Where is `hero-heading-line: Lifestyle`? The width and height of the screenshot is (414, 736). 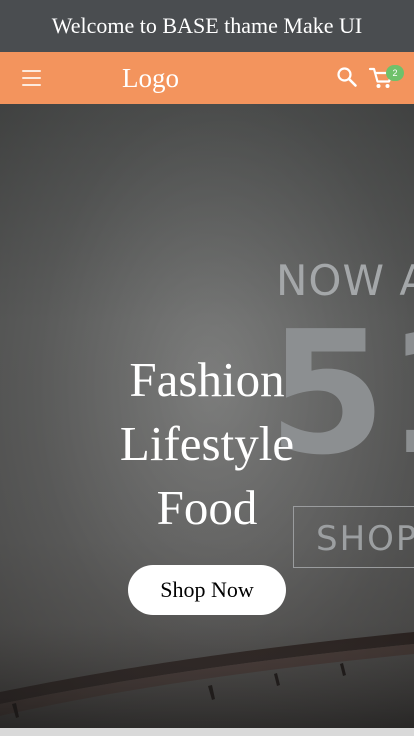 hero-heading-line: Lifestyle is located at coordinates (207, 443).